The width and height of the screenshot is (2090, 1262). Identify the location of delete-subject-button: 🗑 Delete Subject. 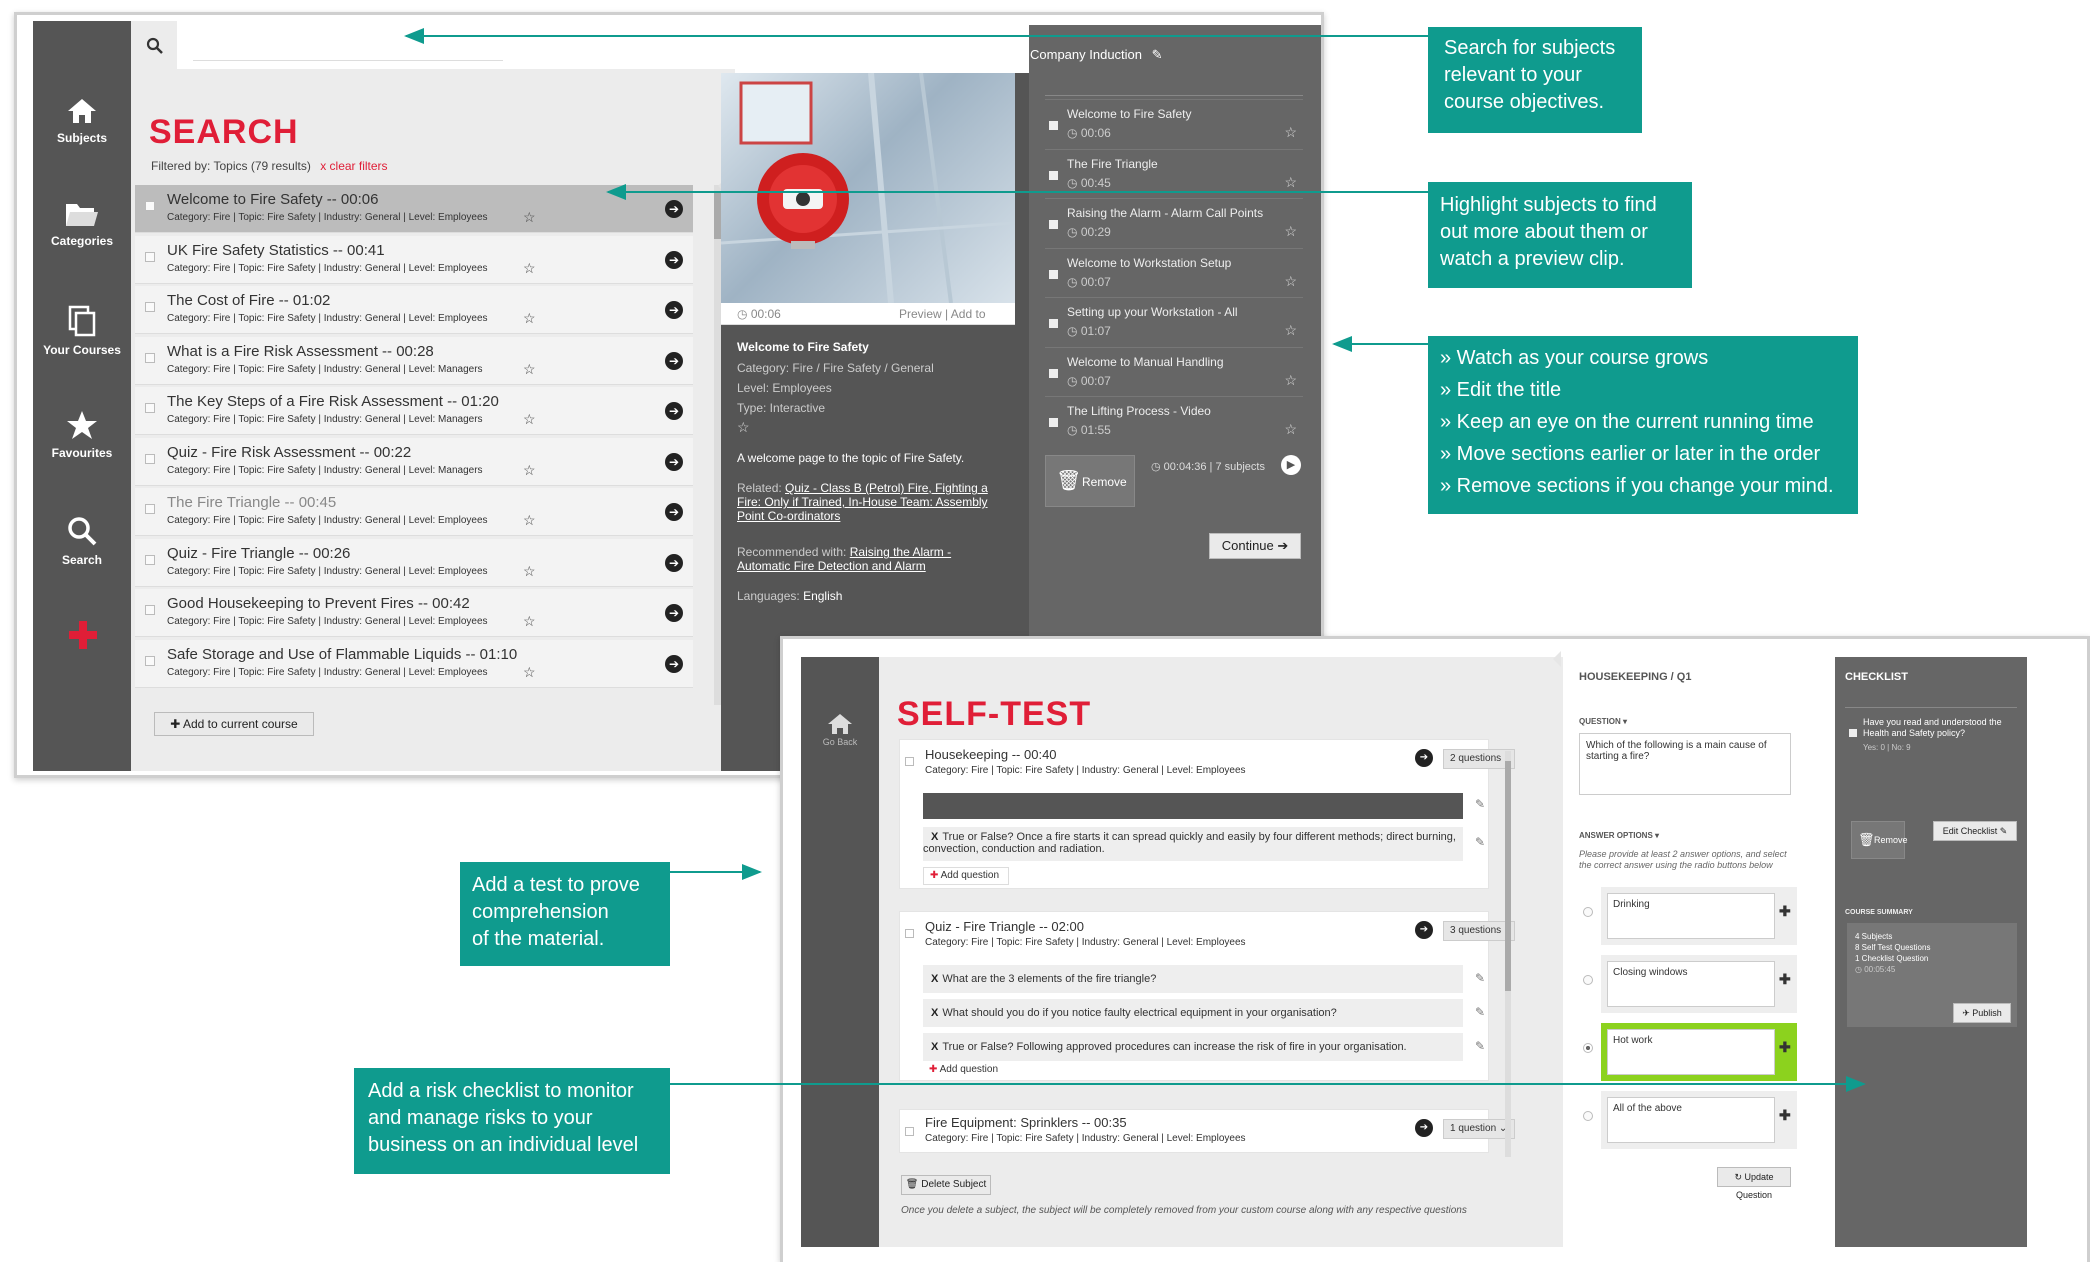
(946, 1185).